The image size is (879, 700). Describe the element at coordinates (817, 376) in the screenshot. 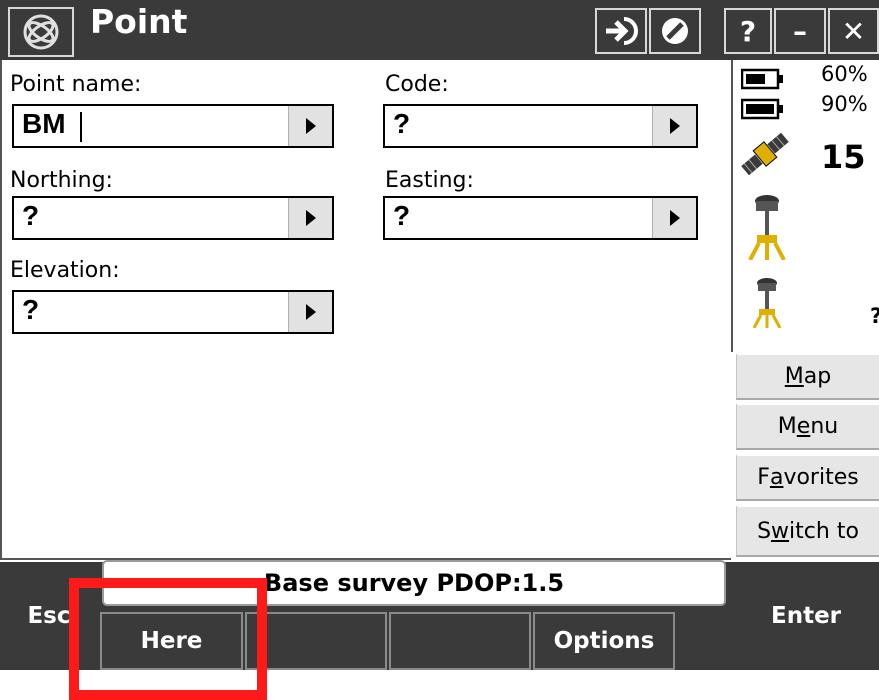

I see `map-button-label-post: ap` at that location.